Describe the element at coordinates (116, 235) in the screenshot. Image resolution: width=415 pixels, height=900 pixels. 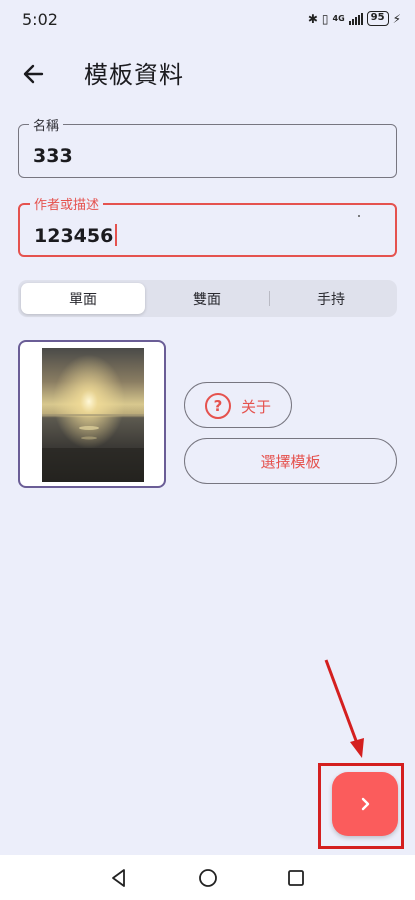
I see `text-cursor` at that location.